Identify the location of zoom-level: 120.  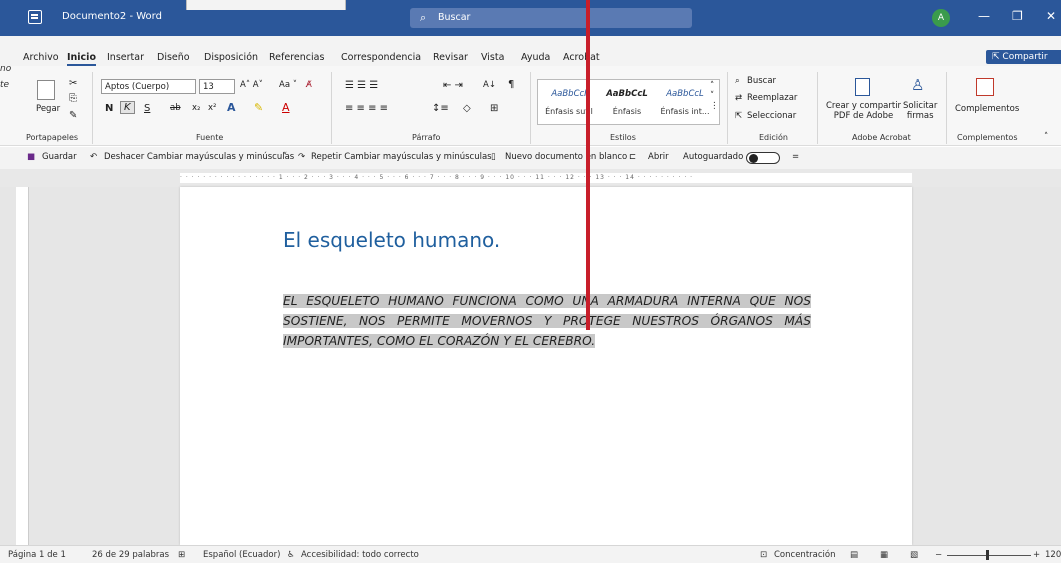
(1053, 555).